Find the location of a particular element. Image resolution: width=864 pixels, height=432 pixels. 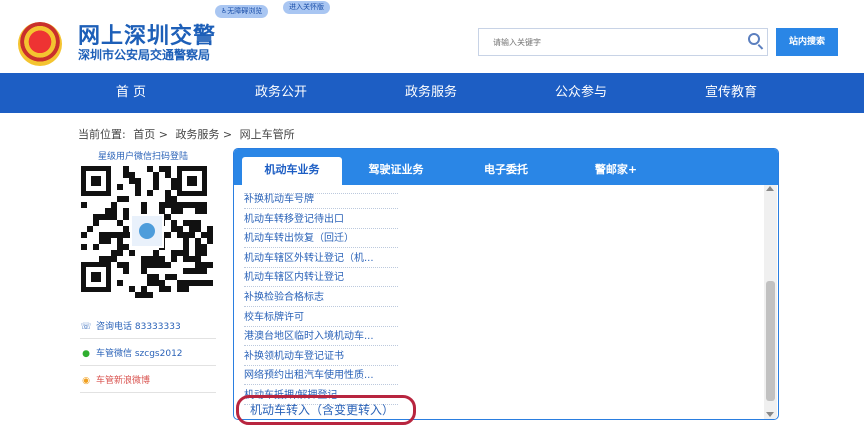

nav-publicity: 宣传教育 is located at coordinates (731, 93).